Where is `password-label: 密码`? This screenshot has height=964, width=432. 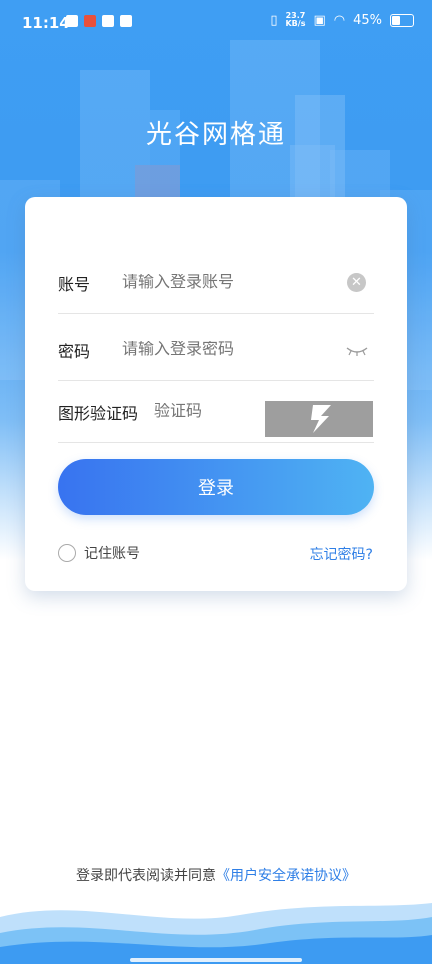
password-label: 密码 is located at coordinates (74, 351).